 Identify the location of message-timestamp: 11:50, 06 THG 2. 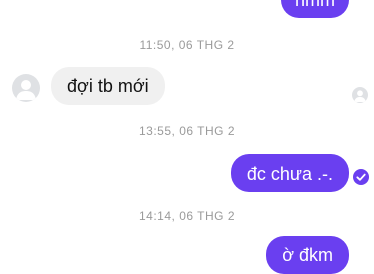
(187, 45).